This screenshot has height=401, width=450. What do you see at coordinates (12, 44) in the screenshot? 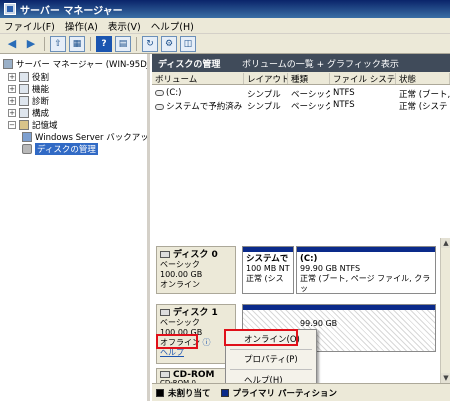
I see `back-arrow-icon: ◀` at bounding box center [12, 44].